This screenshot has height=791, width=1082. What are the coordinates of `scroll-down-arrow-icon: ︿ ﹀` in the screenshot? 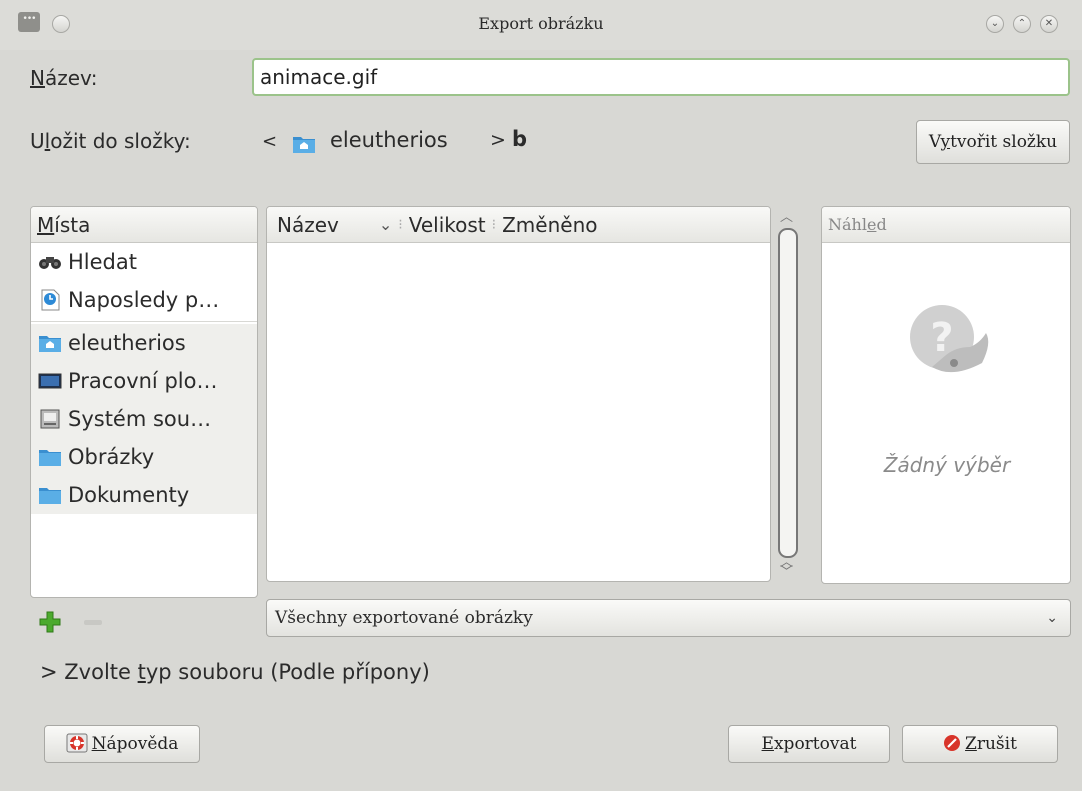 It's located at (786, 567).